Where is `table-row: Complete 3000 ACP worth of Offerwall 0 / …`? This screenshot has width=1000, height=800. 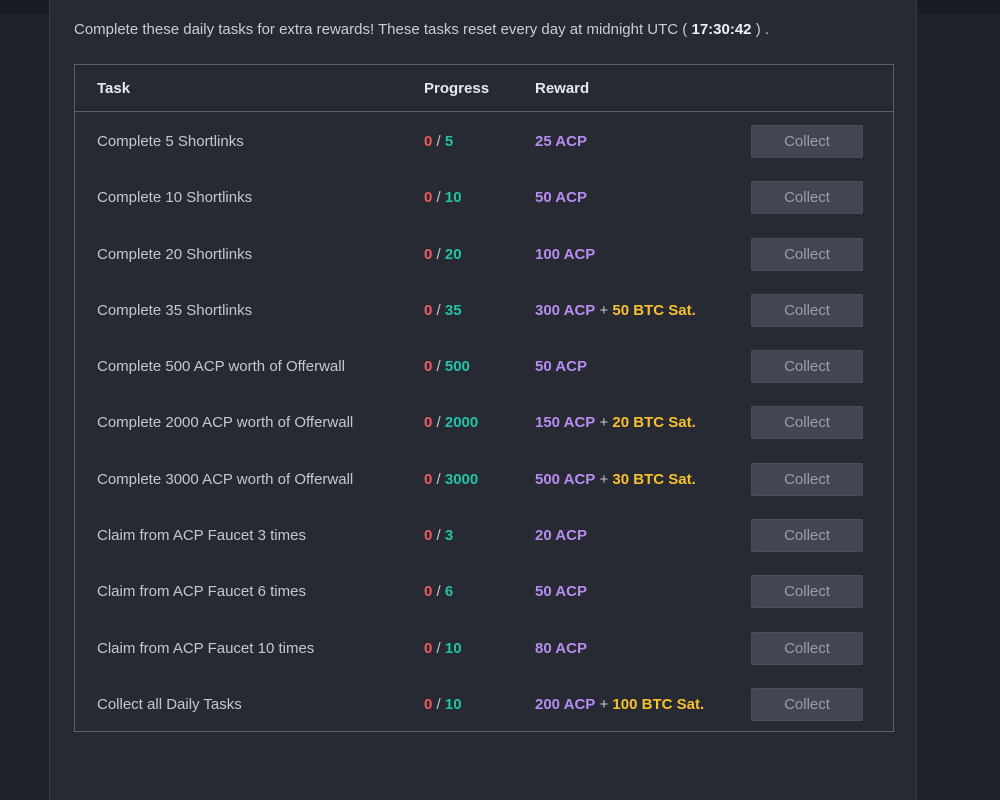
table-row: Complete 3000 ACP worth of Offerwall 0 / … is located at coordinates (484, 479).